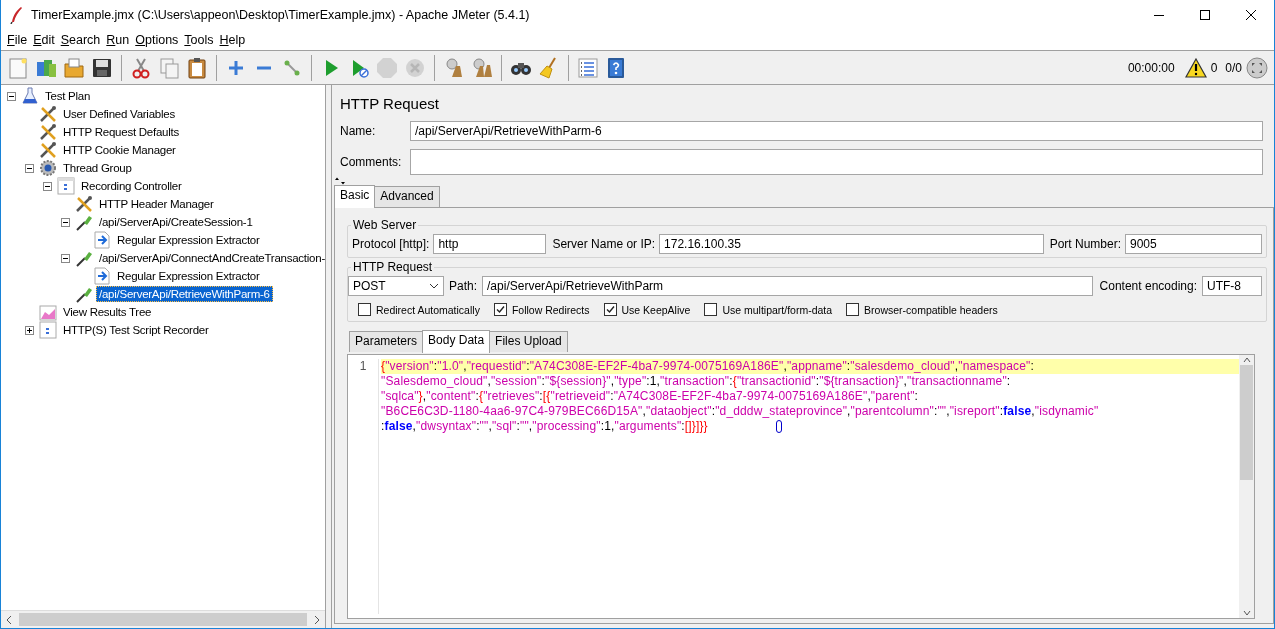 This screenshot has width=1275, height=629. I want to click on encoding-field: UTF-8, so click(1232, 286).